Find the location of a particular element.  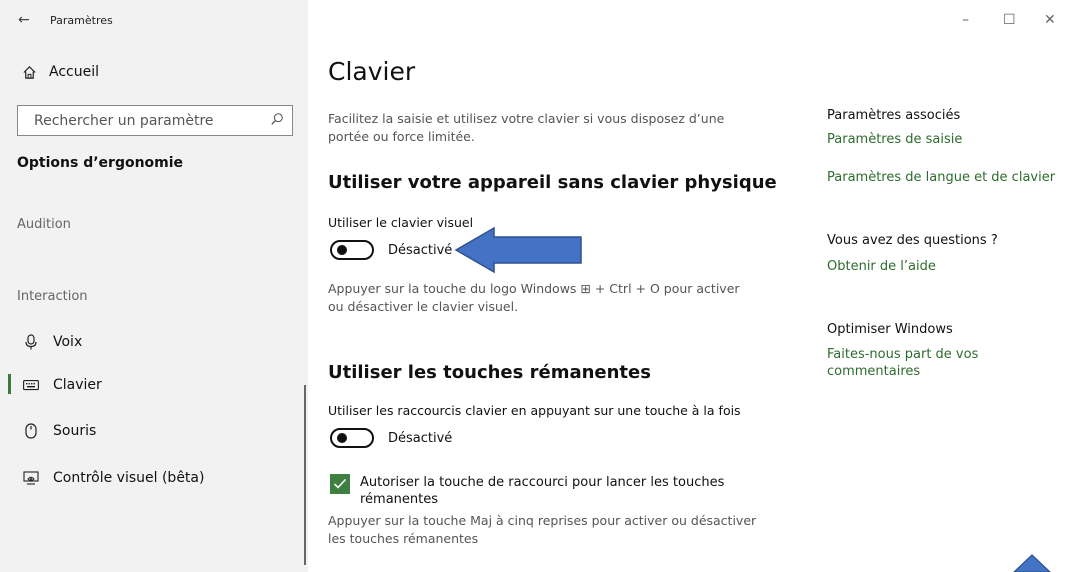

link-get-help: Obtenir de l’aide is located at coordinates (937, 266).